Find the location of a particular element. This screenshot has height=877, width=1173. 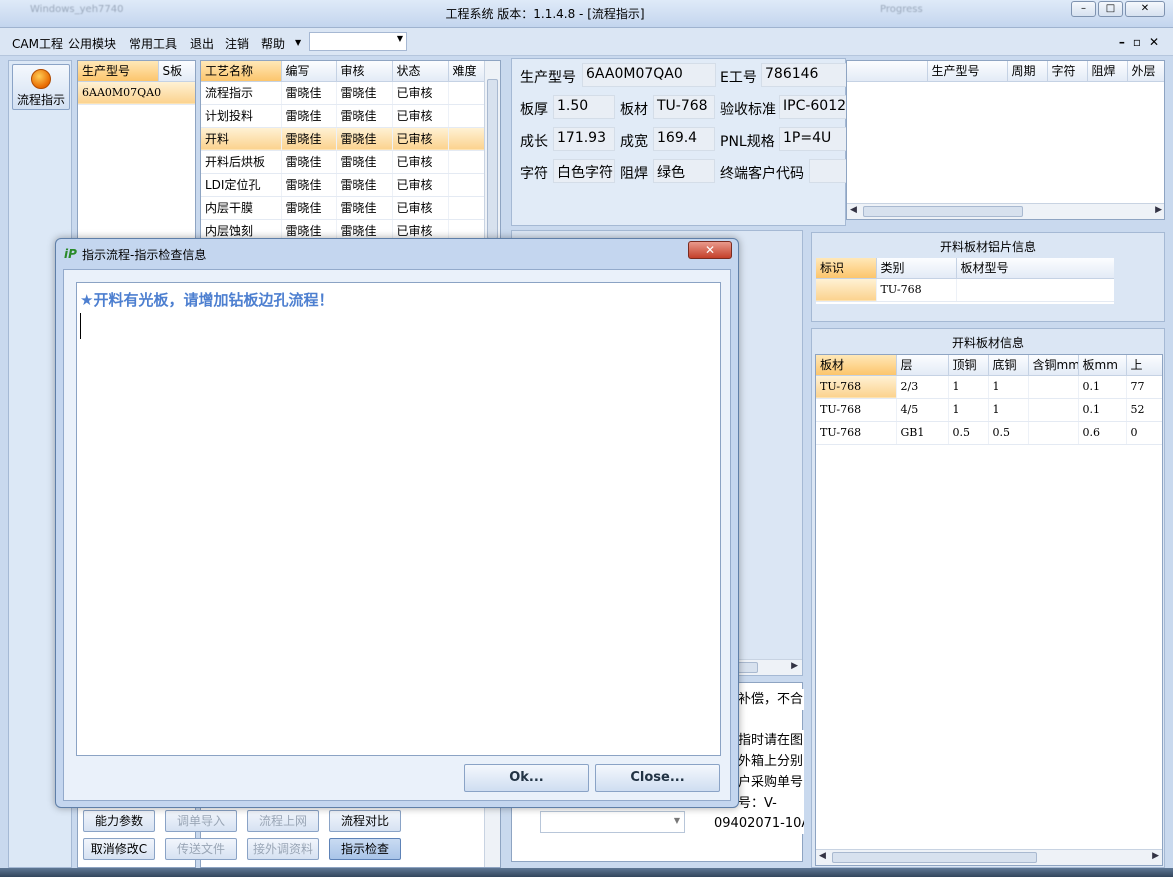

menu-logout: 注销 is located at coordinates (237, 43).